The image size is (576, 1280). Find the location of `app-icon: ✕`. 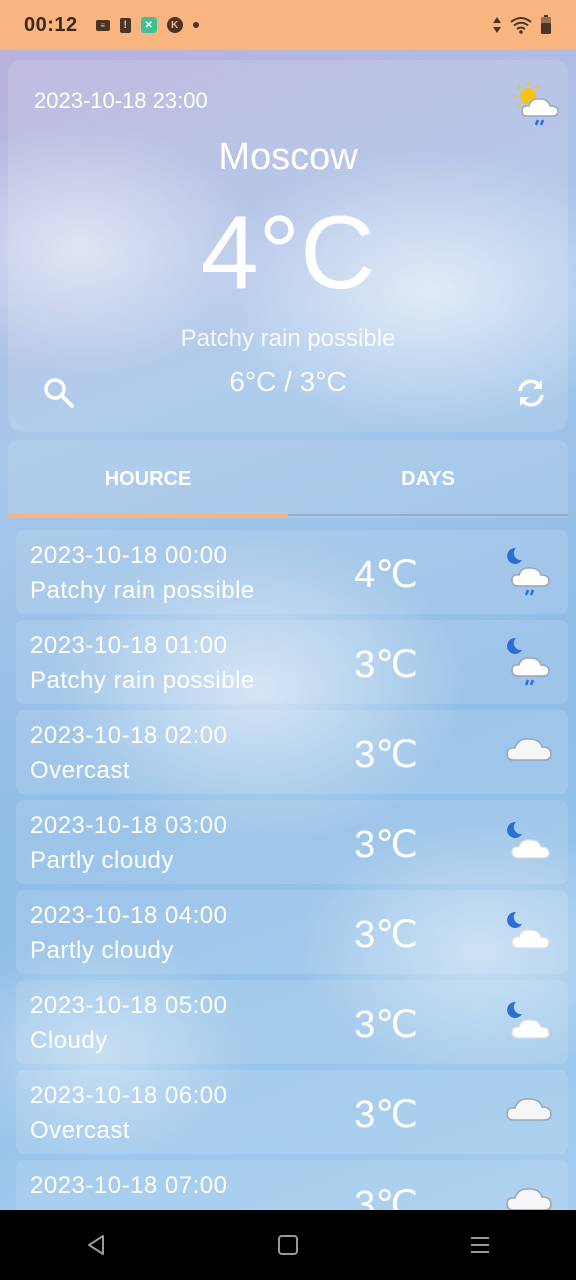

app-icon: ✕ is located at coordinates (148, 25).